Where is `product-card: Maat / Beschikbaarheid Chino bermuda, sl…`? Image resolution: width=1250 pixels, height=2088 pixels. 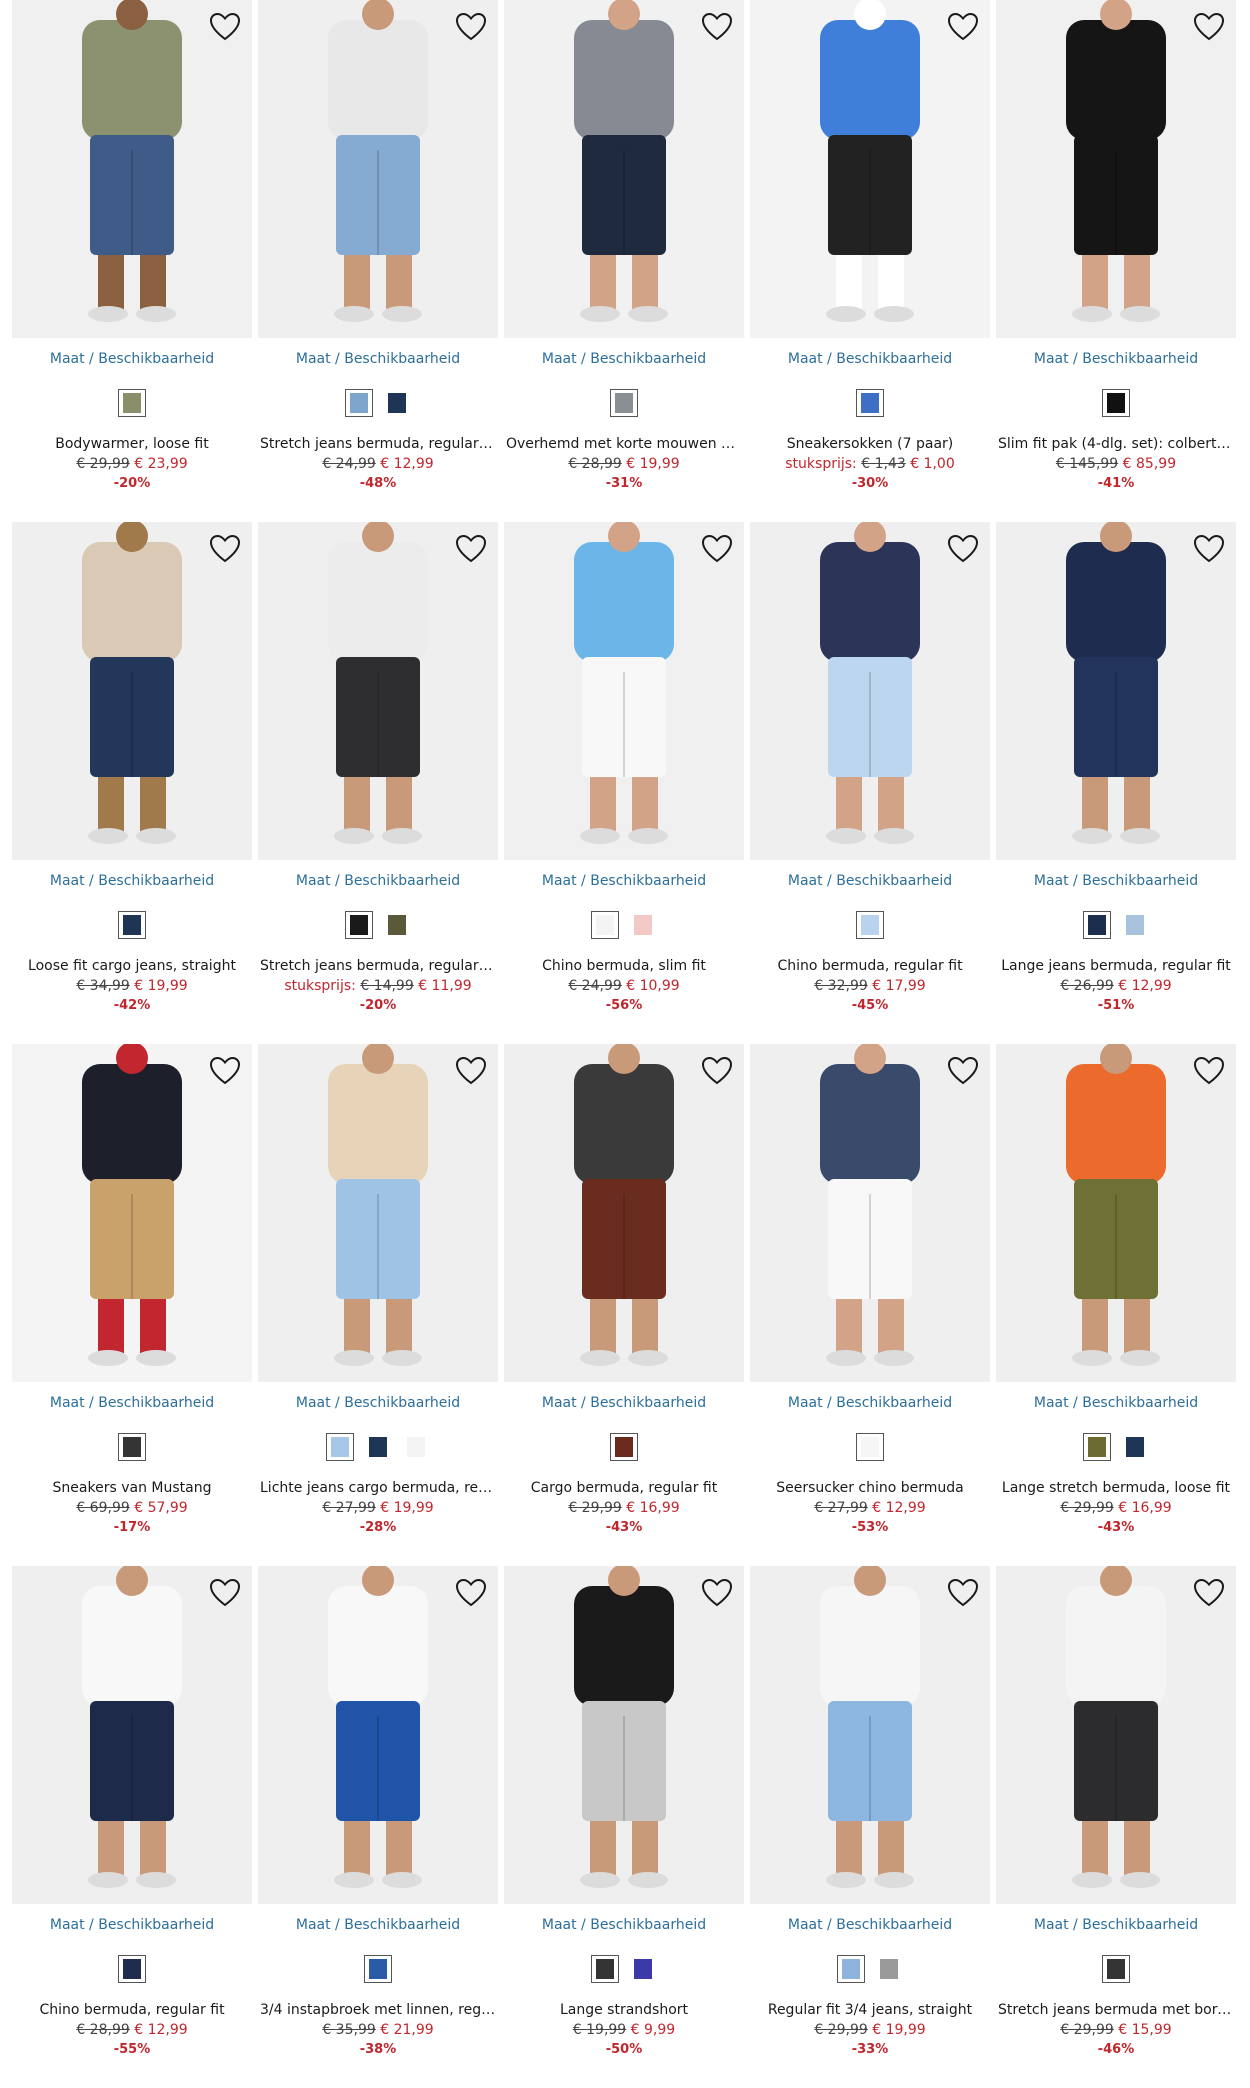
product-card: Maat / Beschikbaarheid Chino bermuda, sl… is located at coordinates (624, 783).